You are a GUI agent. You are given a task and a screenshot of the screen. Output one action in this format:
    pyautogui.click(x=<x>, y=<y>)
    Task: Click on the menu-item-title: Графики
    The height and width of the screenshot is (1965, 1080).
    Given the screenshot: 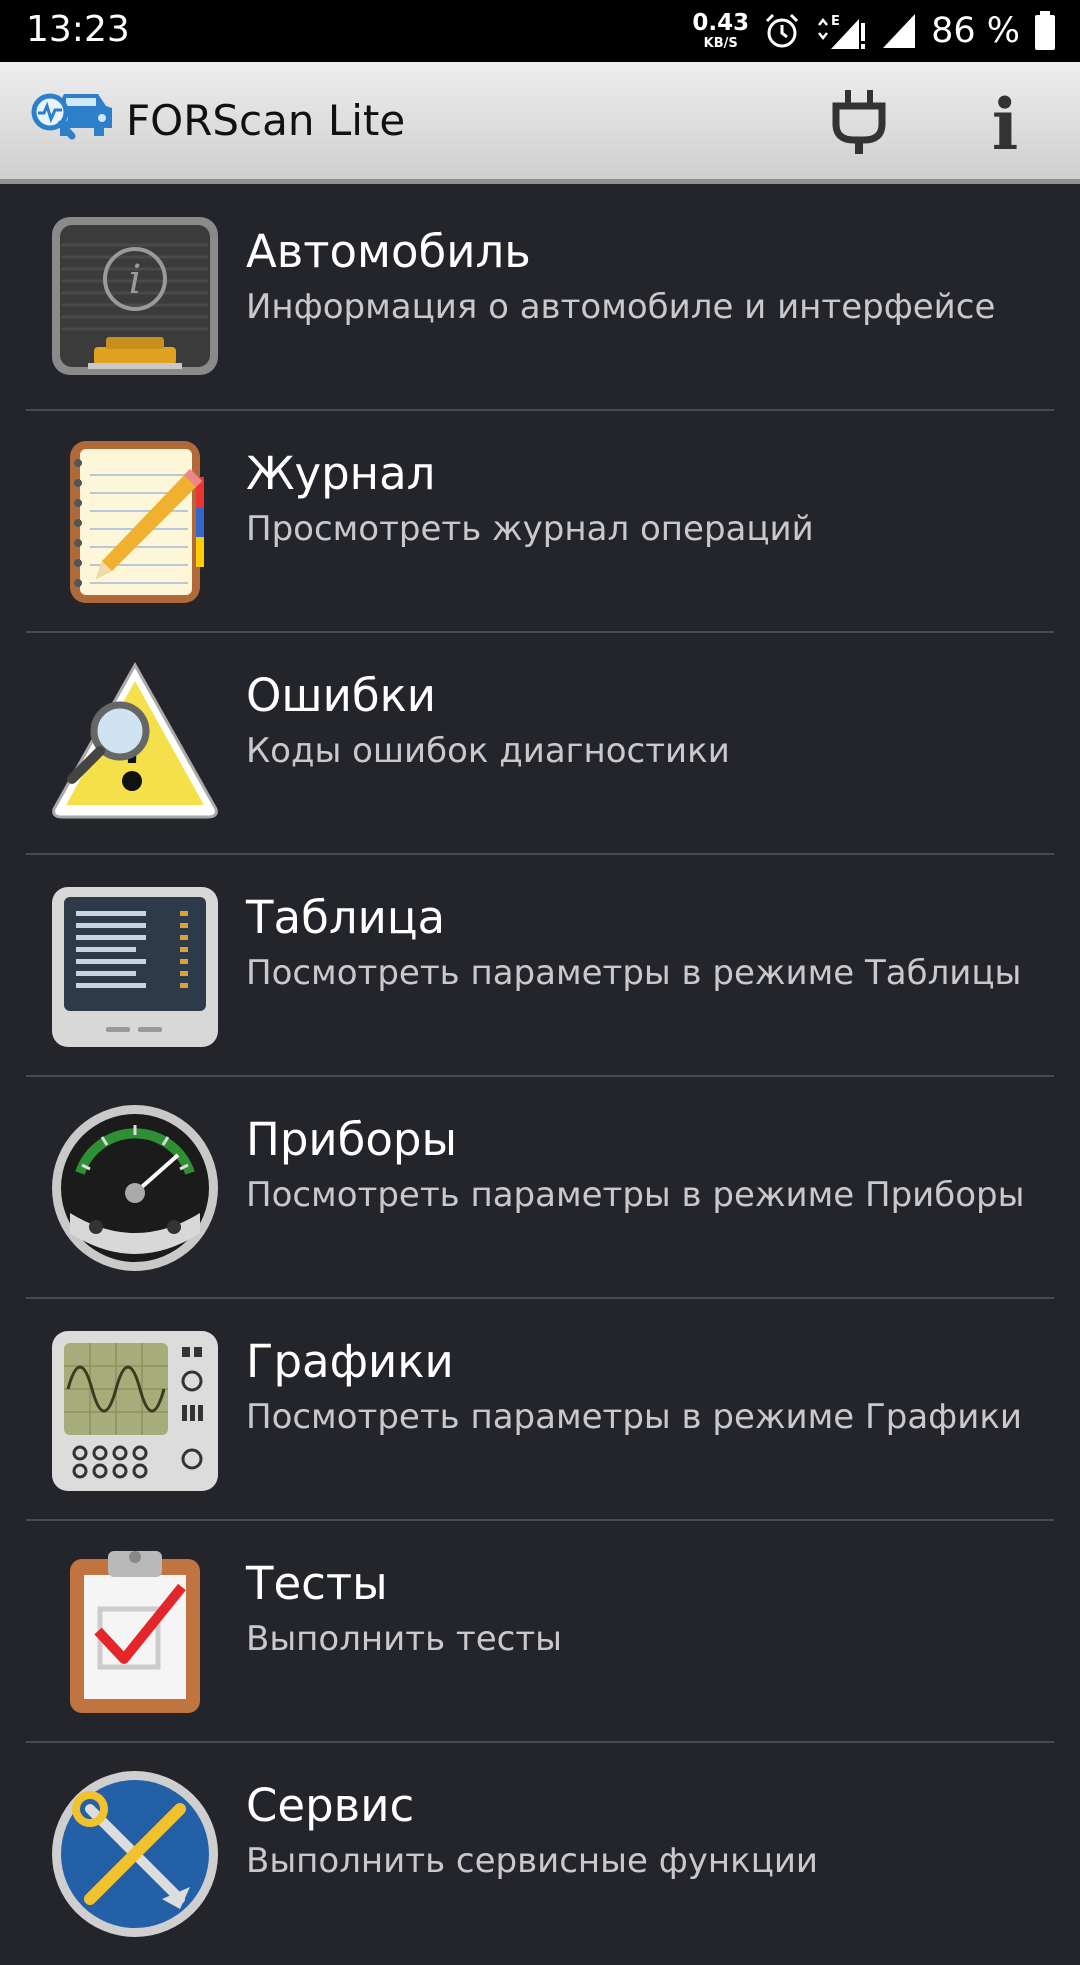 What is the action you would take?
    pyautogui.click(x=350, y=1361)
    